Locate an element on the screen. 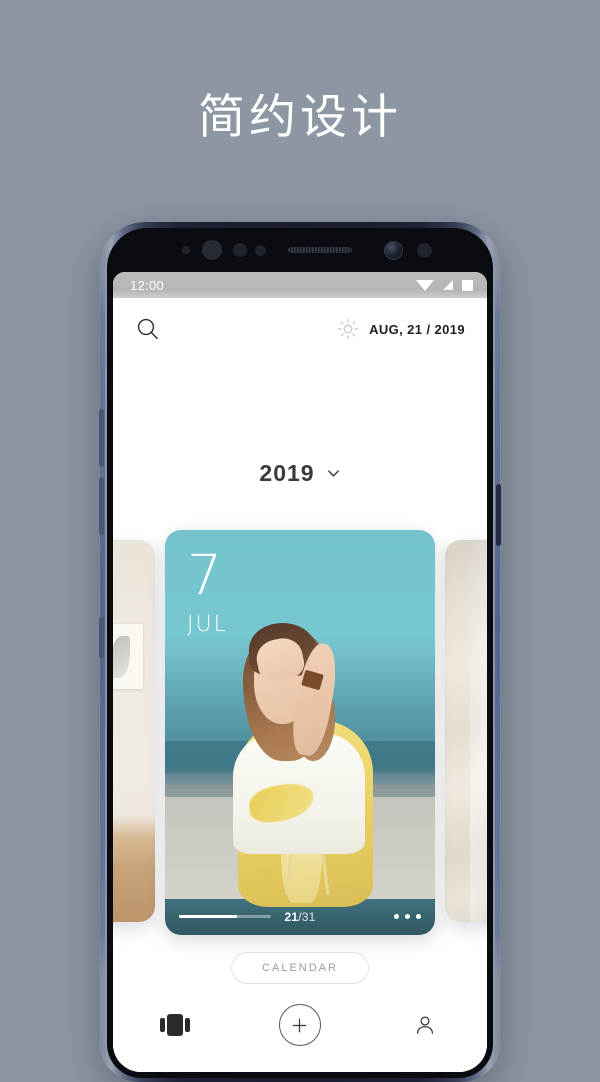 The image size is (600, 1082). status-icons is located at coordinates (444, 285).